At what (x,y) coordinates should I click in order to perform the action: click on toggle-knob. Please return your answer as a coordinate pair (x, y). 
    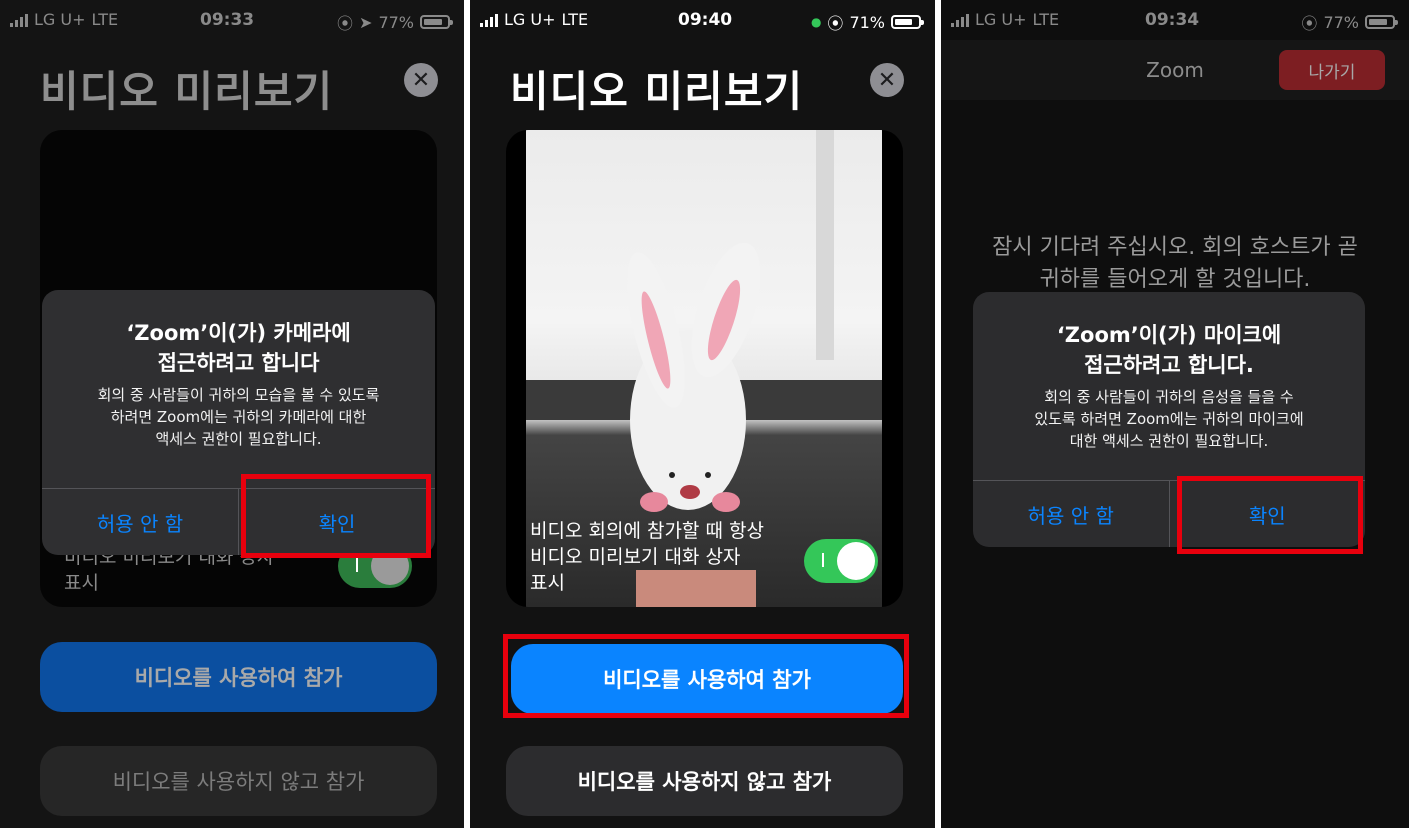
    Looking at the image, I should click on (856, 561).